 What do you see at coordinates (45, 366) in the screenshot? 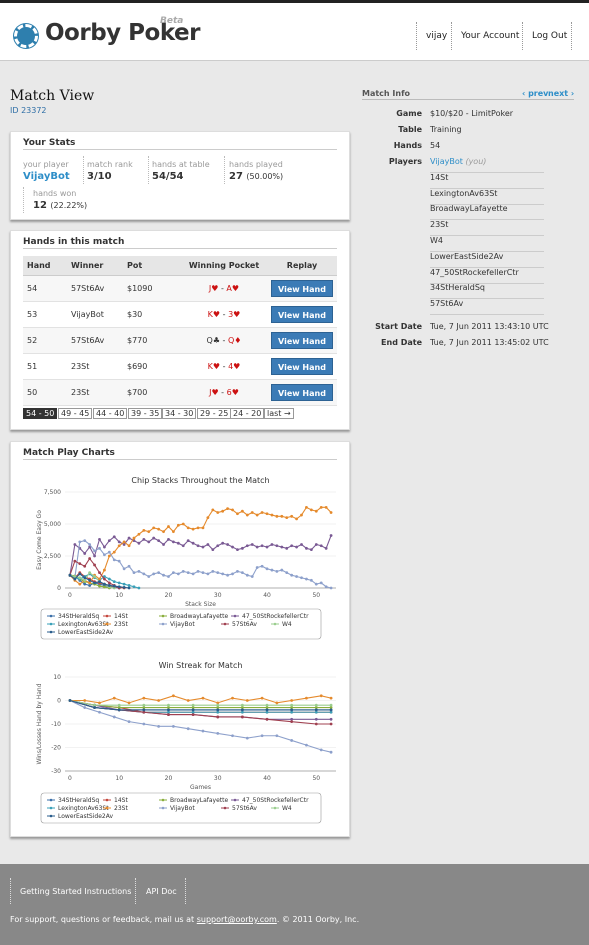
I see `hand-number: 51` at bounding box center [45, 366].